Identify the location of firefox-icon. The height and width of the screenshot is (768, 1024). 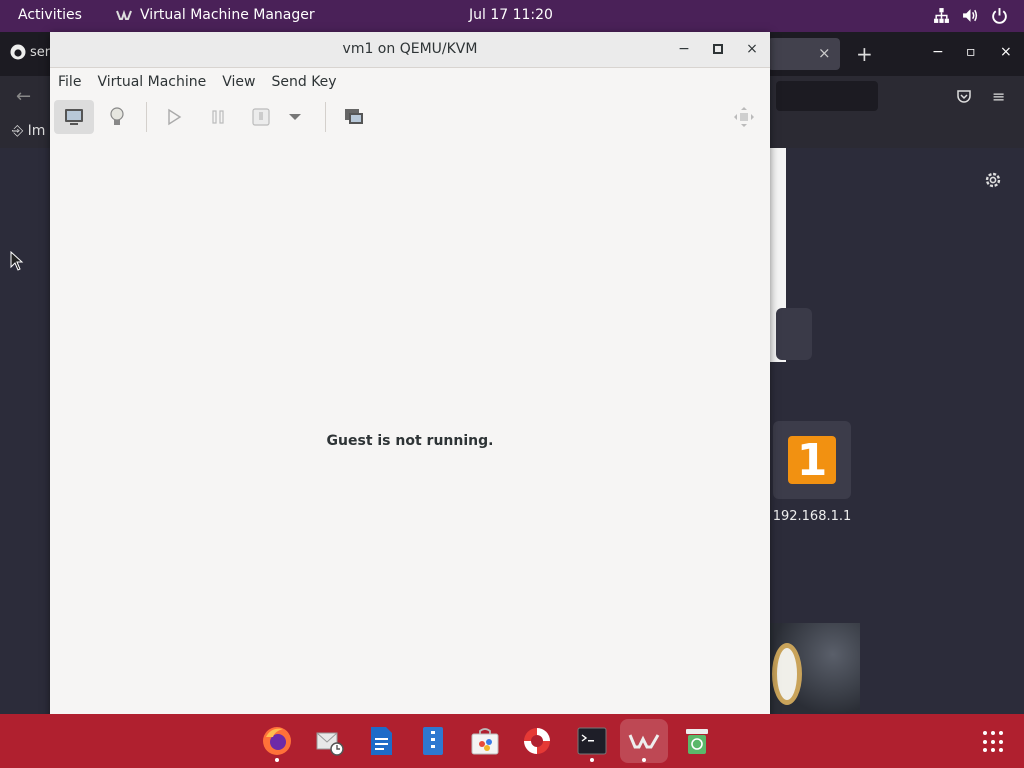
(277, 741).